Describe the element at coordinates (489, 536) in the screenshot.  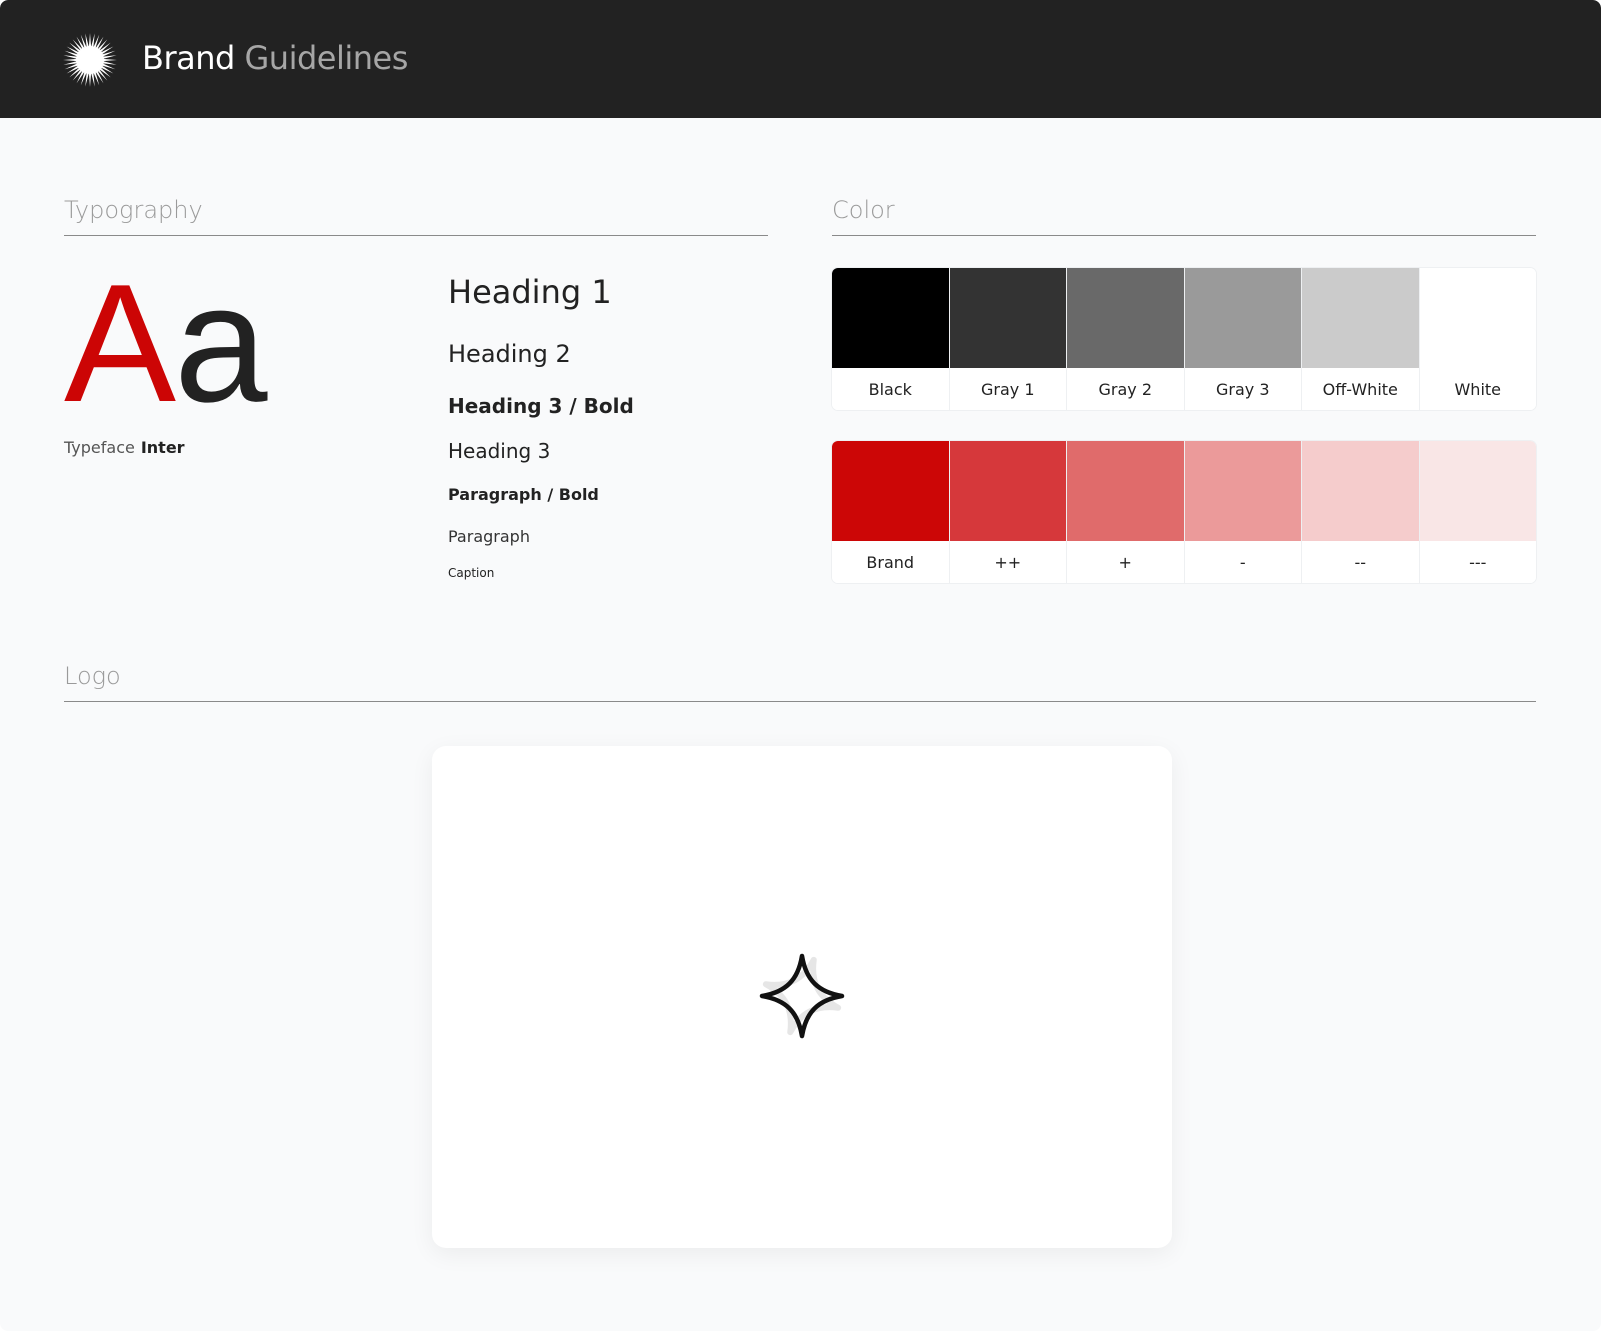
I see `paragraph-sample: Paragraph` at that location.